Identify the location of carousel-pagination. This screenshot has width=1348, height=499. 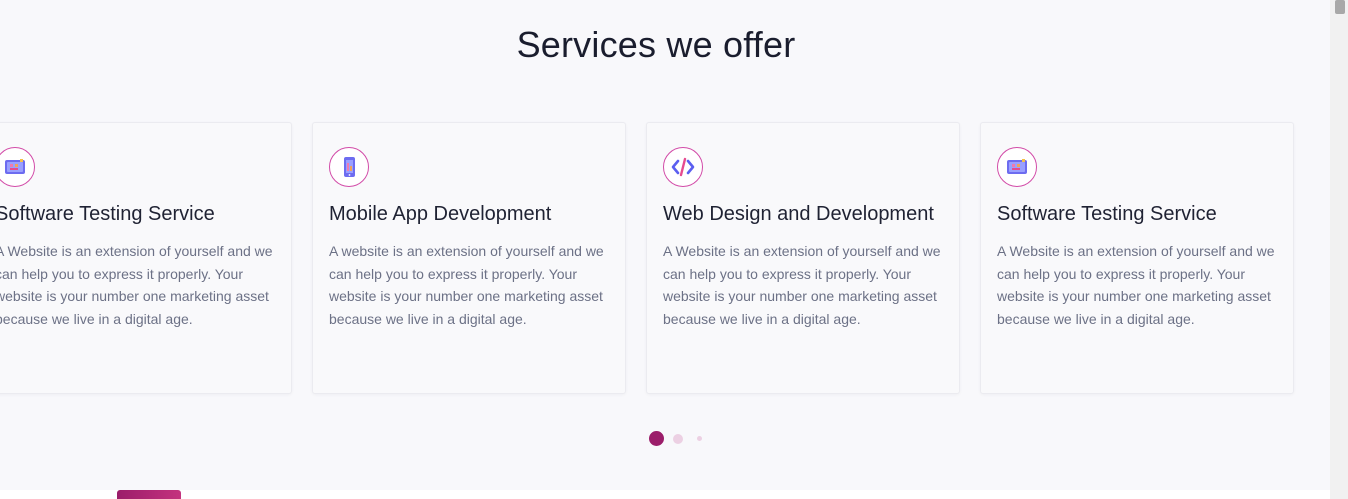
(675, 438).